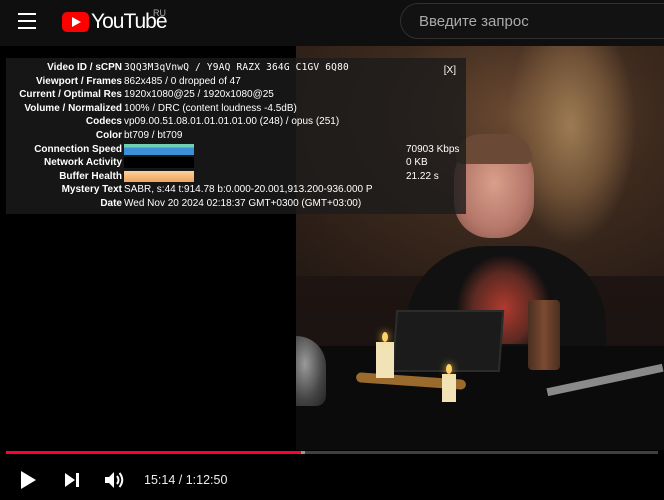 Image resolution: width=664 pixels, height=500 pixels. Describe the element at coordinates (91, 190) in the screenshot. I see `stats-label: Mystery Text` at that location.